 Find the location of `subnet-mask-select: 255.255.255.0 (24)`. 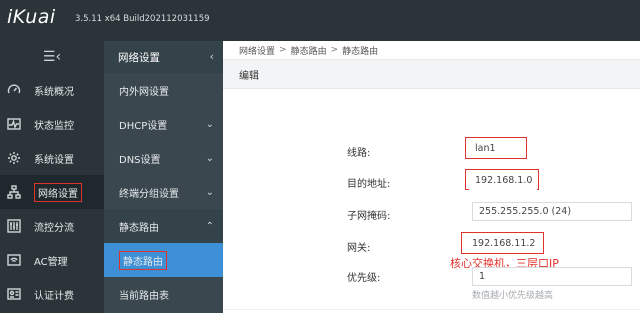

subnet-mask-select: 255.255.255.0 (24) is located at coordinates (552, 211).